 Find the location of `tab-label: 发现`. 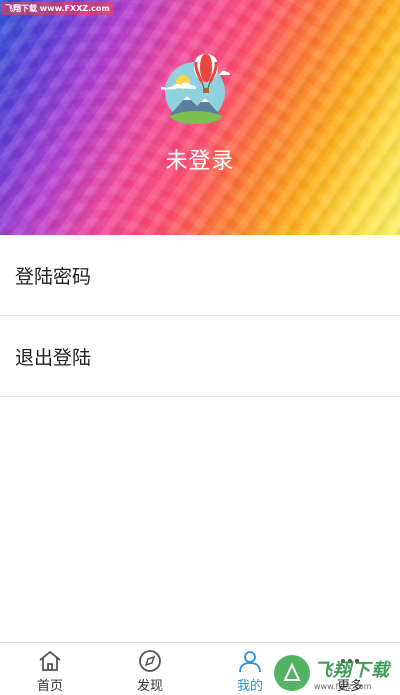

tab-label: 发现 is located at coordinates (149, 686).